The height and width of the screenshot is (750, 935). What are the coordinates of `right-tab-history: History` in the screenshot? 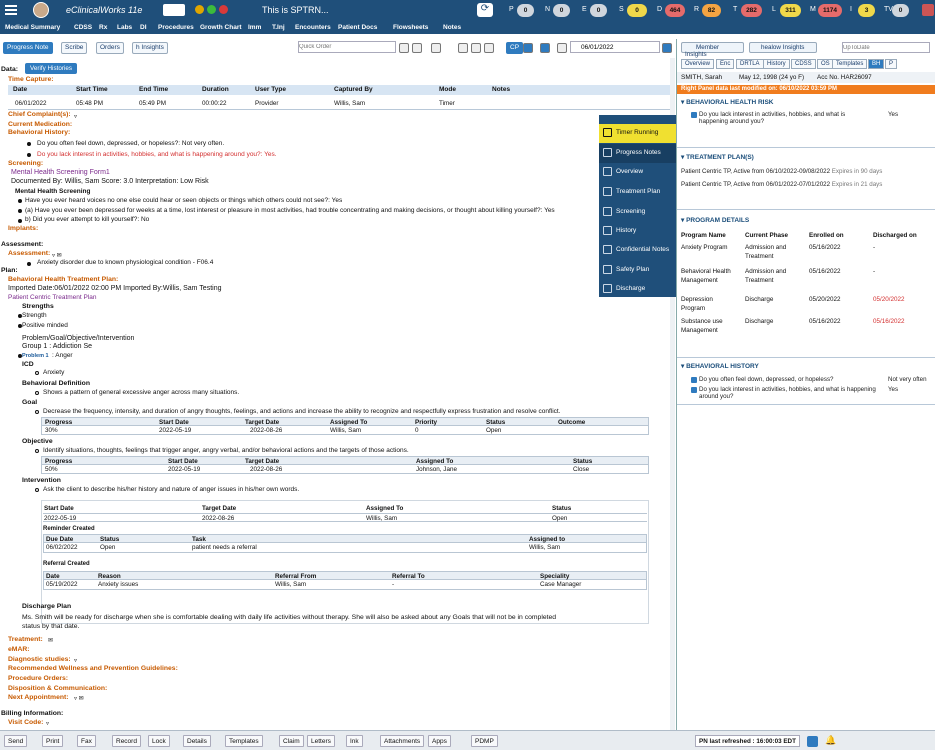 It's located at (776, 64).